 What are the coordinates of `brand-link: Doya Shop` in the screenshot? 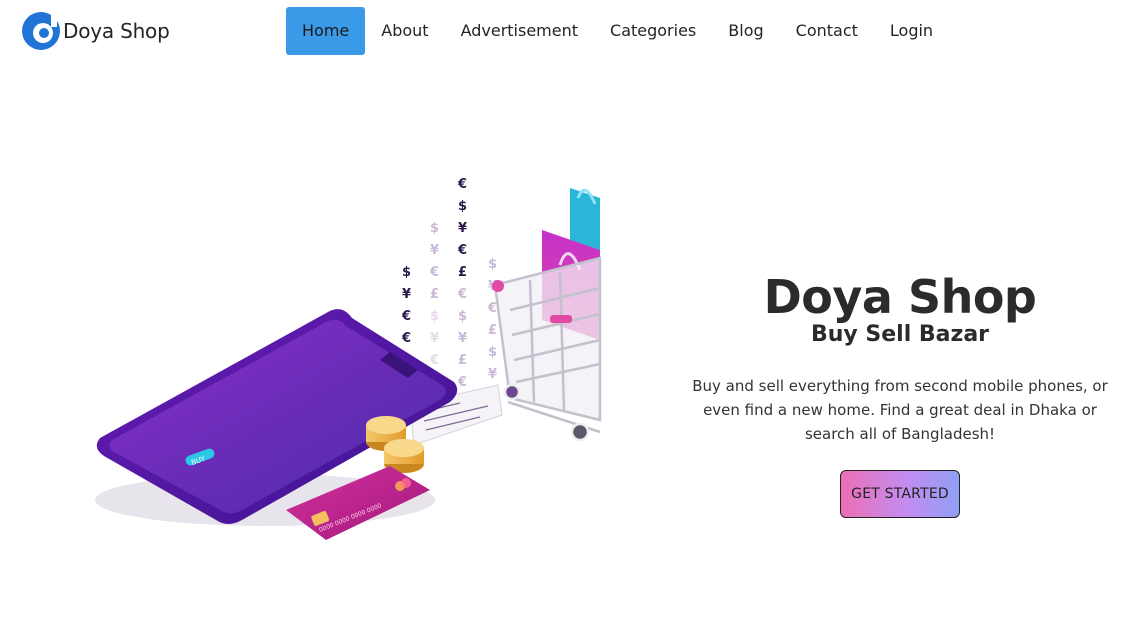 It's located at (95, 31).